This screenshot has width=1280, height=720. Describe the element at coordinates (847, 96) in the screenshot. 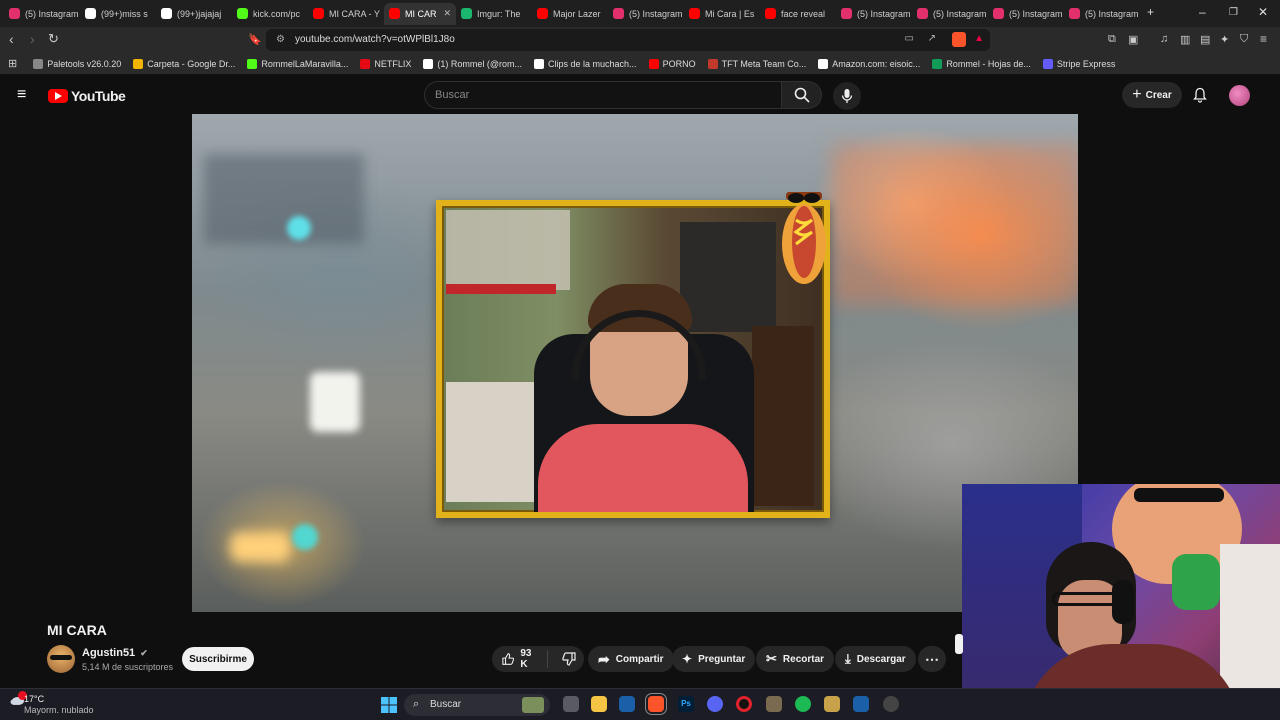

I see `voice-search-button` at that location.